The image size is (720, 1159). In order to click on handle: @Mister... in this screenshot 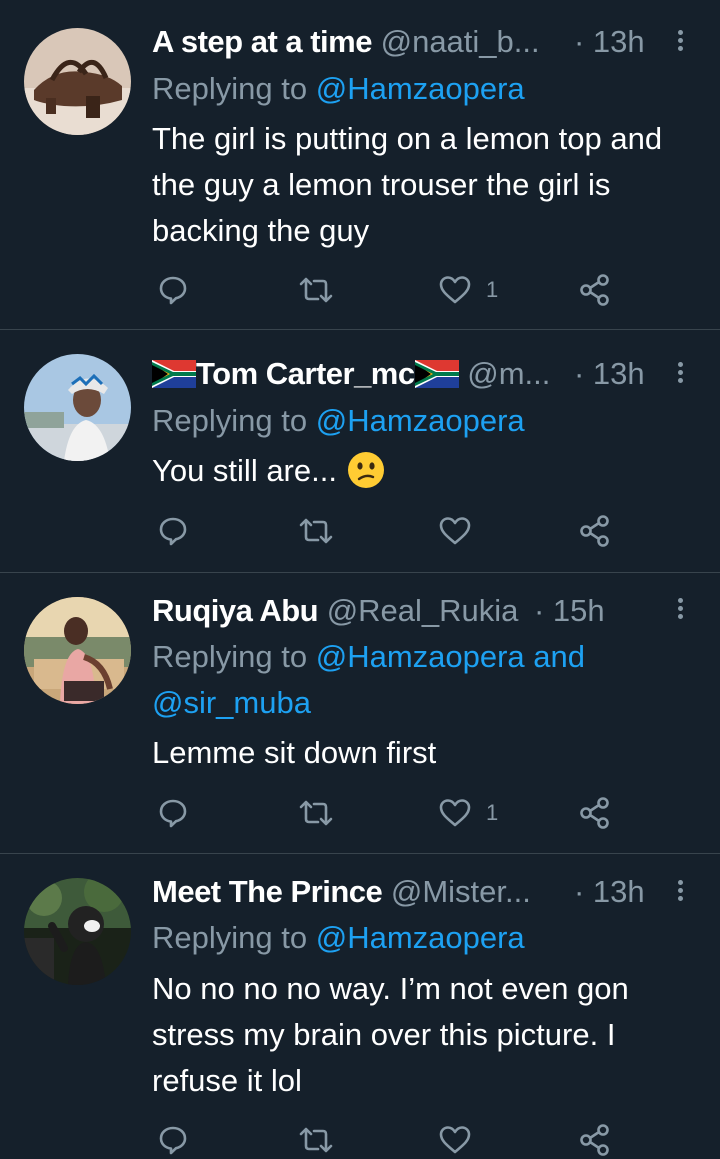, I will do `click(461, 891)`.